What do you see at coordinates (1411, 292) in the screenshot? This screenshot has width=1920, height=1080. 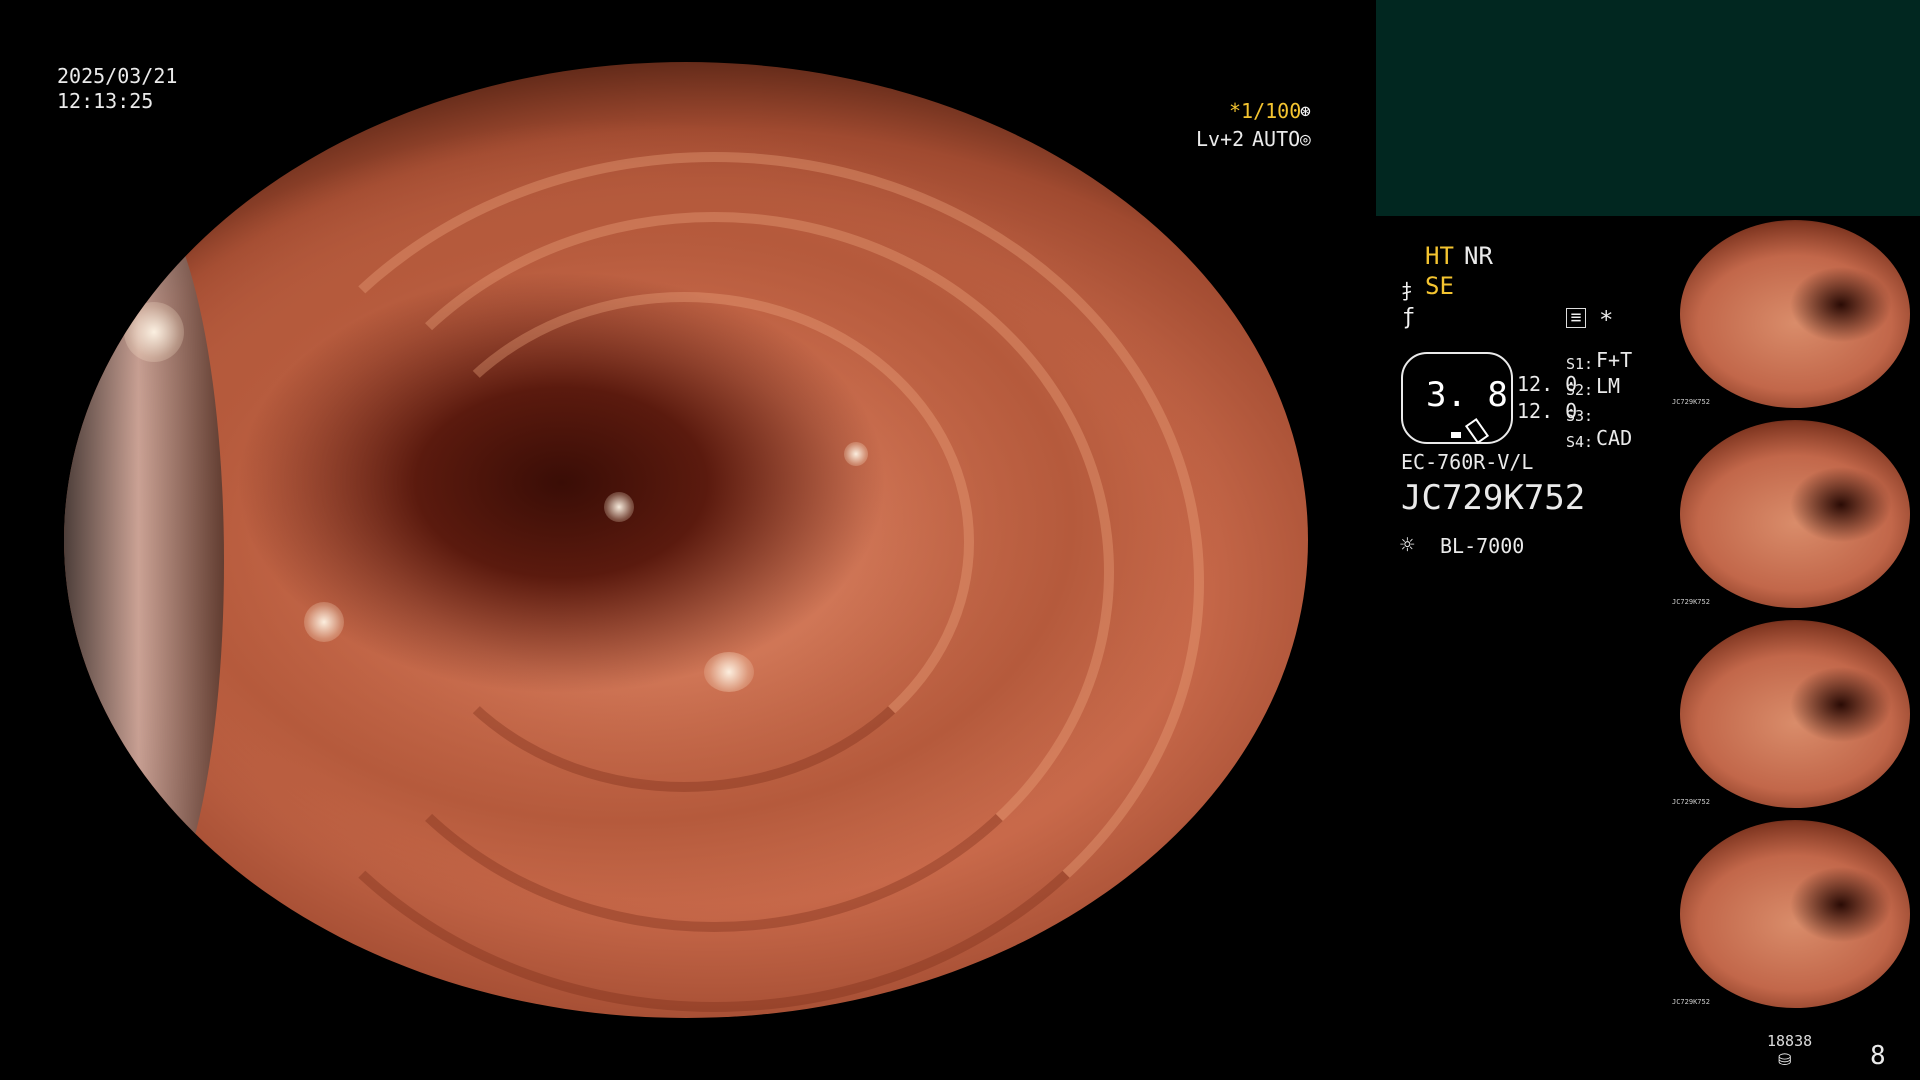 I see `enhance-icon: ⺘` at bounding box center [1411, 292].